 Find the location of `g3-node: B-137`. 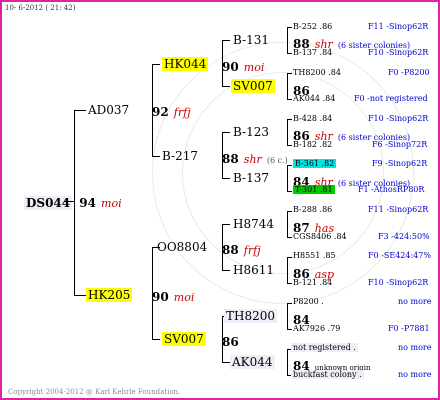

g3-node: B-137 is located at coordinates (251, 178).